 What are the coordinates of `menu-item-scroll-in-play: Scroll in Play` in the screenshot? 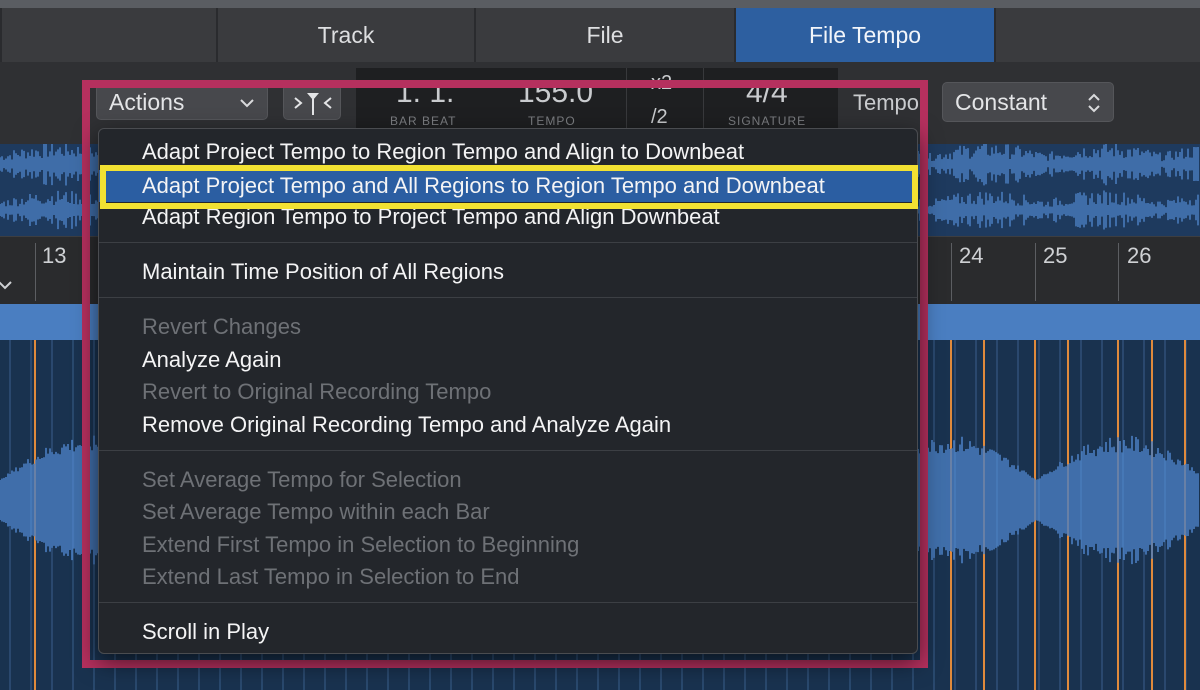 It's located at (205, 632).